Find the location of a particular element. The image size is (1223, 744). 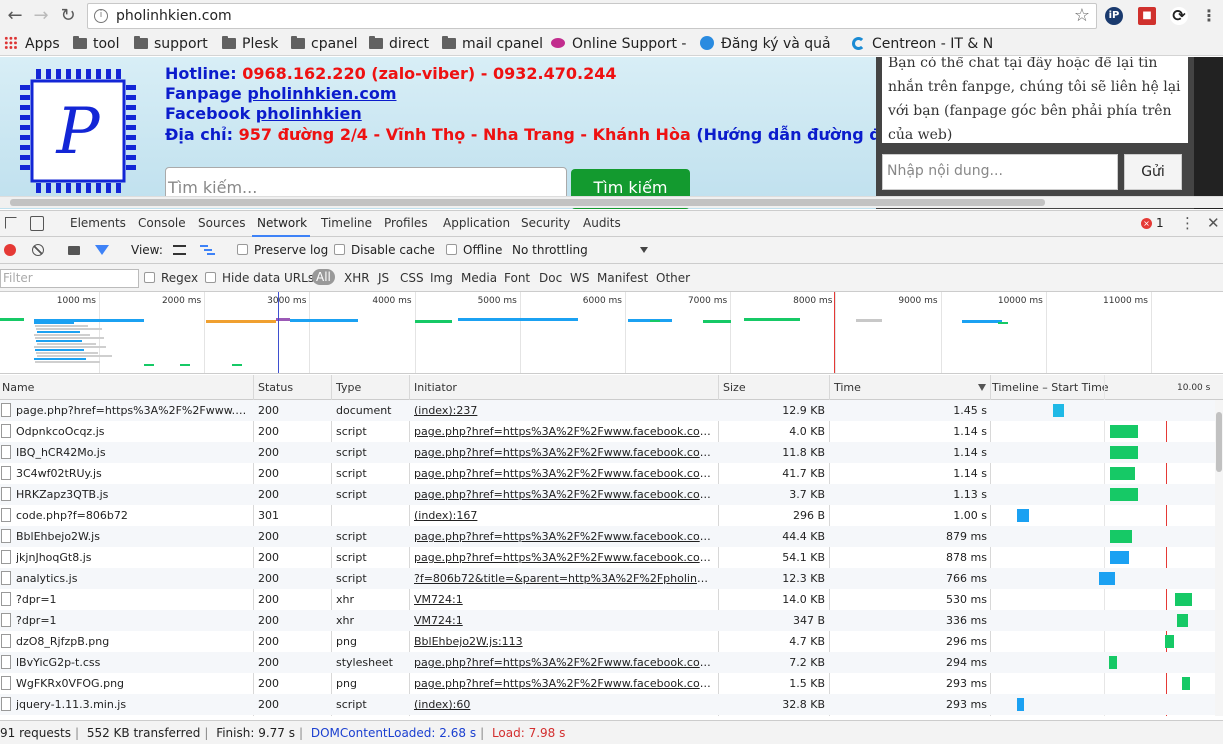

bookmark-support: support is located at coordinates (171, 44).